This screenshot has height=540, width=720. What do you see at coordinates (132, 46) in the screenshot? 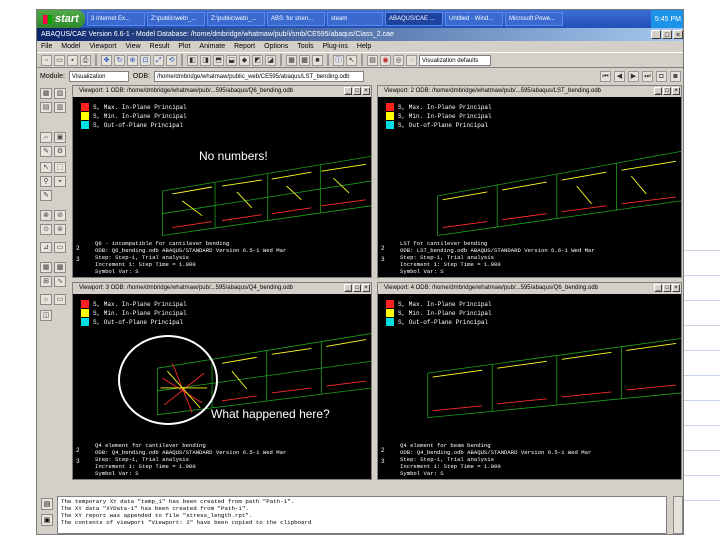
I see `menu-view: View` at bounding box center [132, 46].